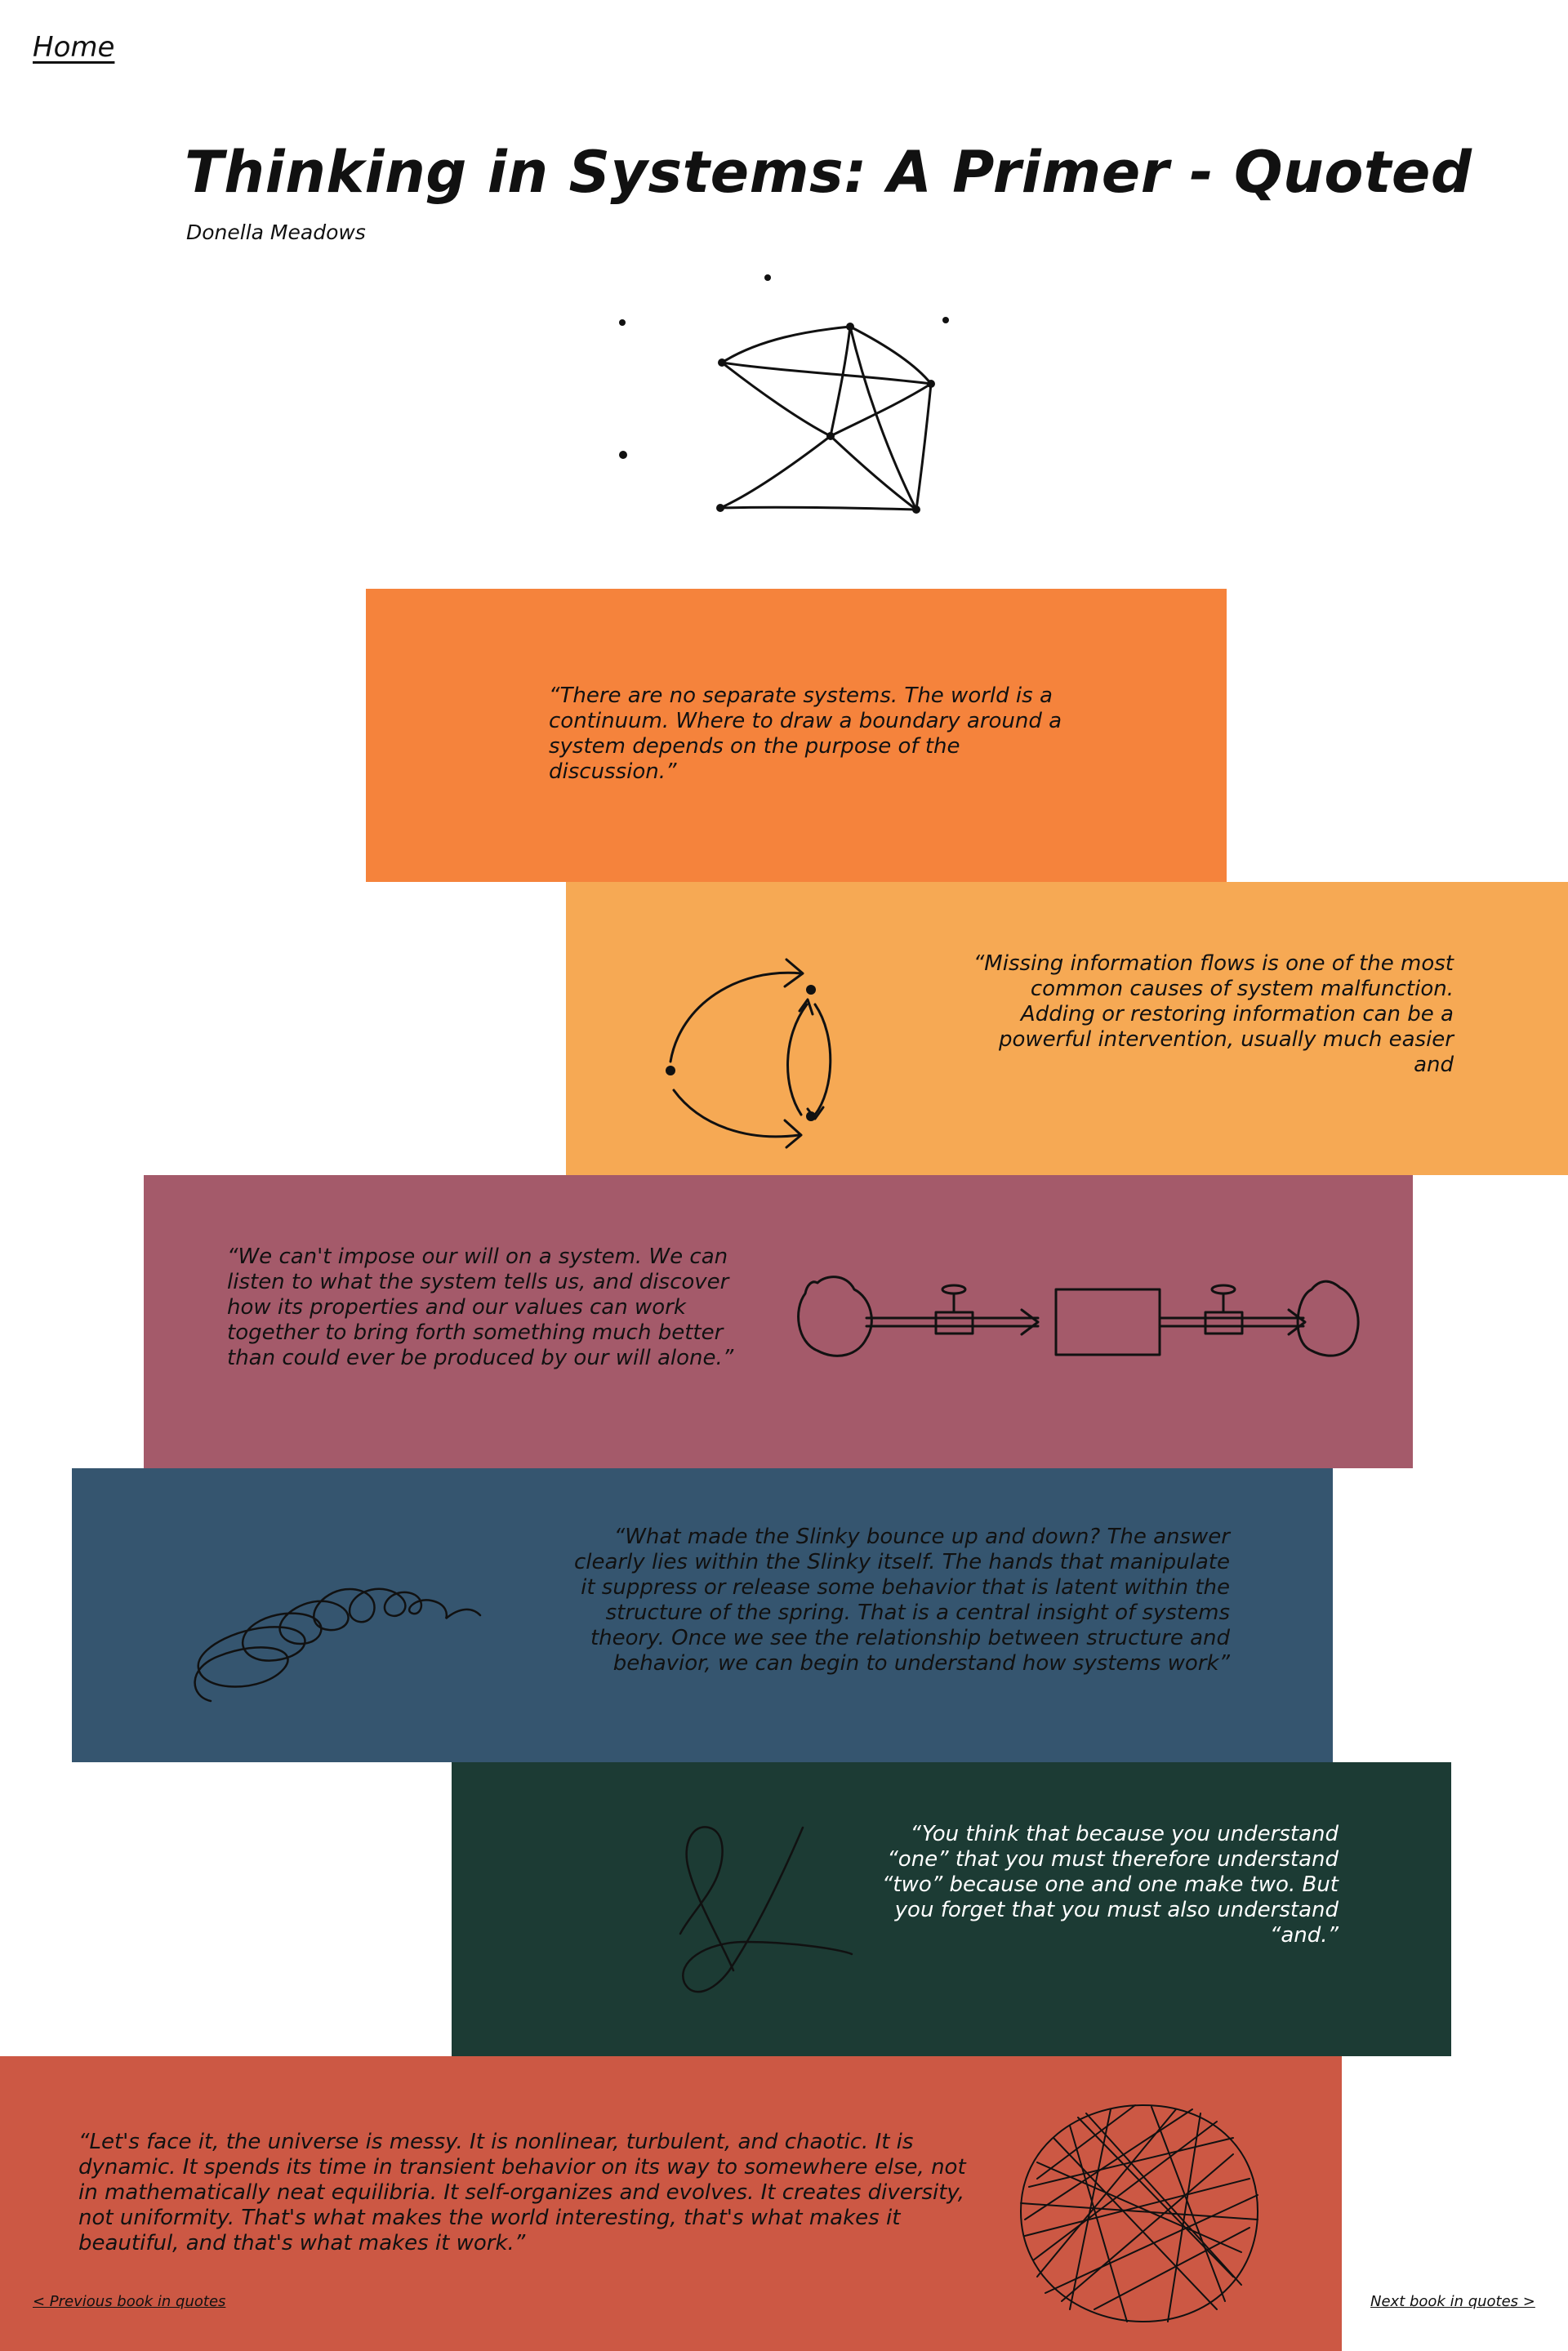  What do you see at coordinates (1452, 2301) in the screenshot?
I see `next-book-link: Next book in quotes >` at bounding box center [1452, 2301].